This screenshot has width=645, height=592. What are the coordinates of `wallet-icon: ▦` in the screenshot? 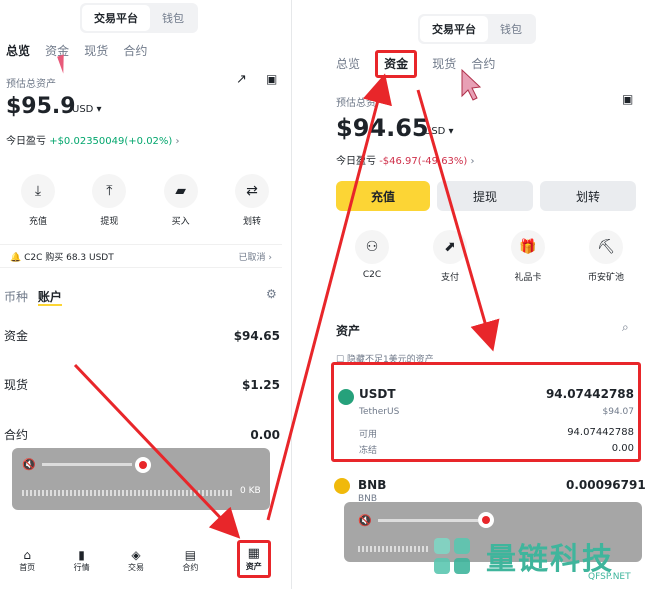 It's located at (253, 553).